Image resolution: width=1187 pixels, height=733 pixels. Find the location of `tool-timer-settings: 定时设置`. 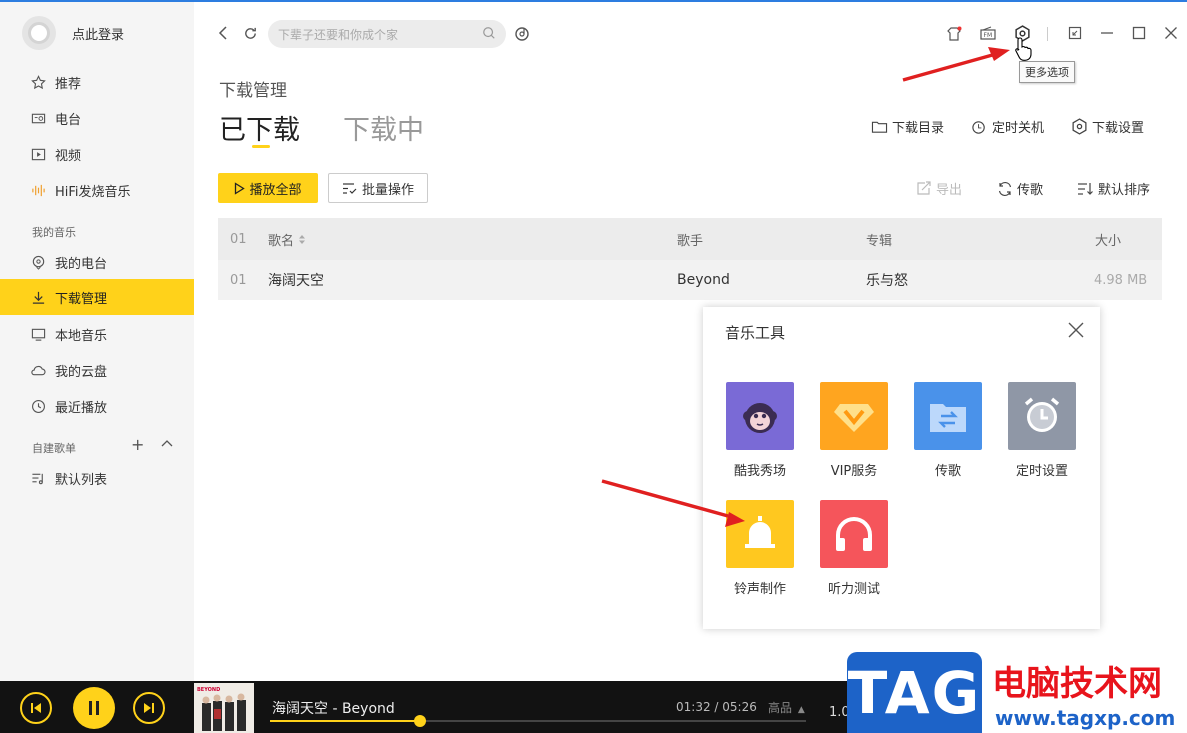

tool-timer-settings: 定时设置 is located at coordinates (1042, 430).